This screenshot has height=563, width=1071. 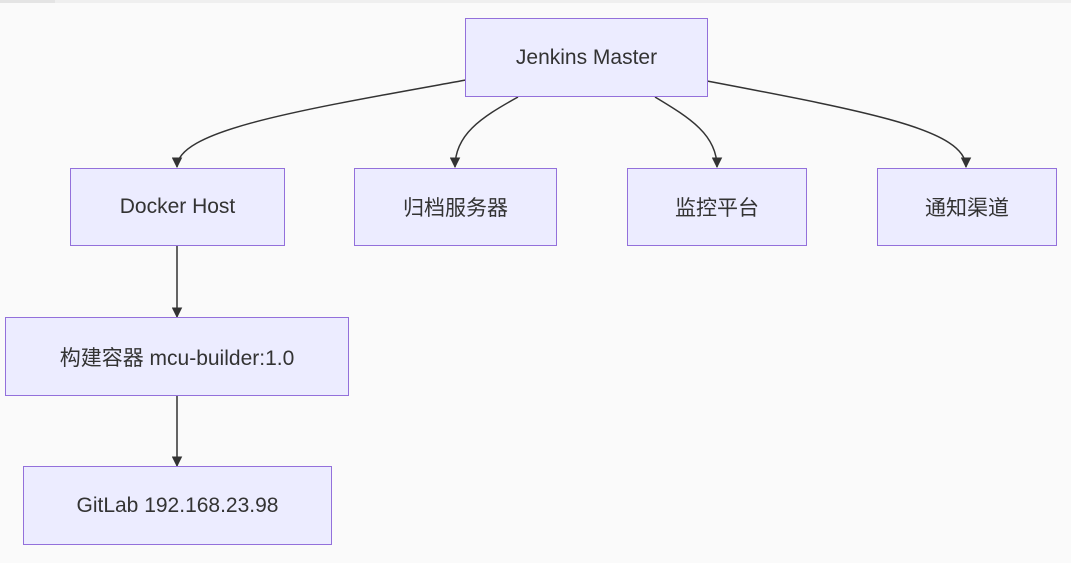 I want to click on node-docker-host: Docker Host, so click(x=177, y=207).